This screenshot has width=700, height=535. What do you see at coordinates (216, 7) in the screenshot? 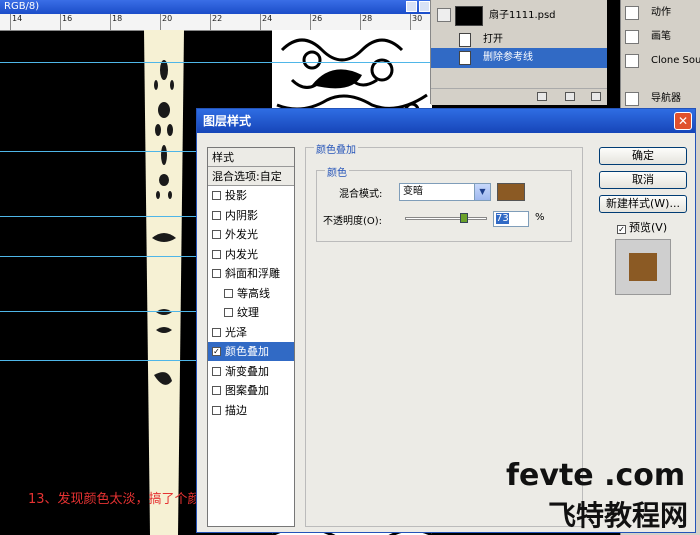
I see `document-title-bar: RGB/8)` at bounding box center [216, 7].